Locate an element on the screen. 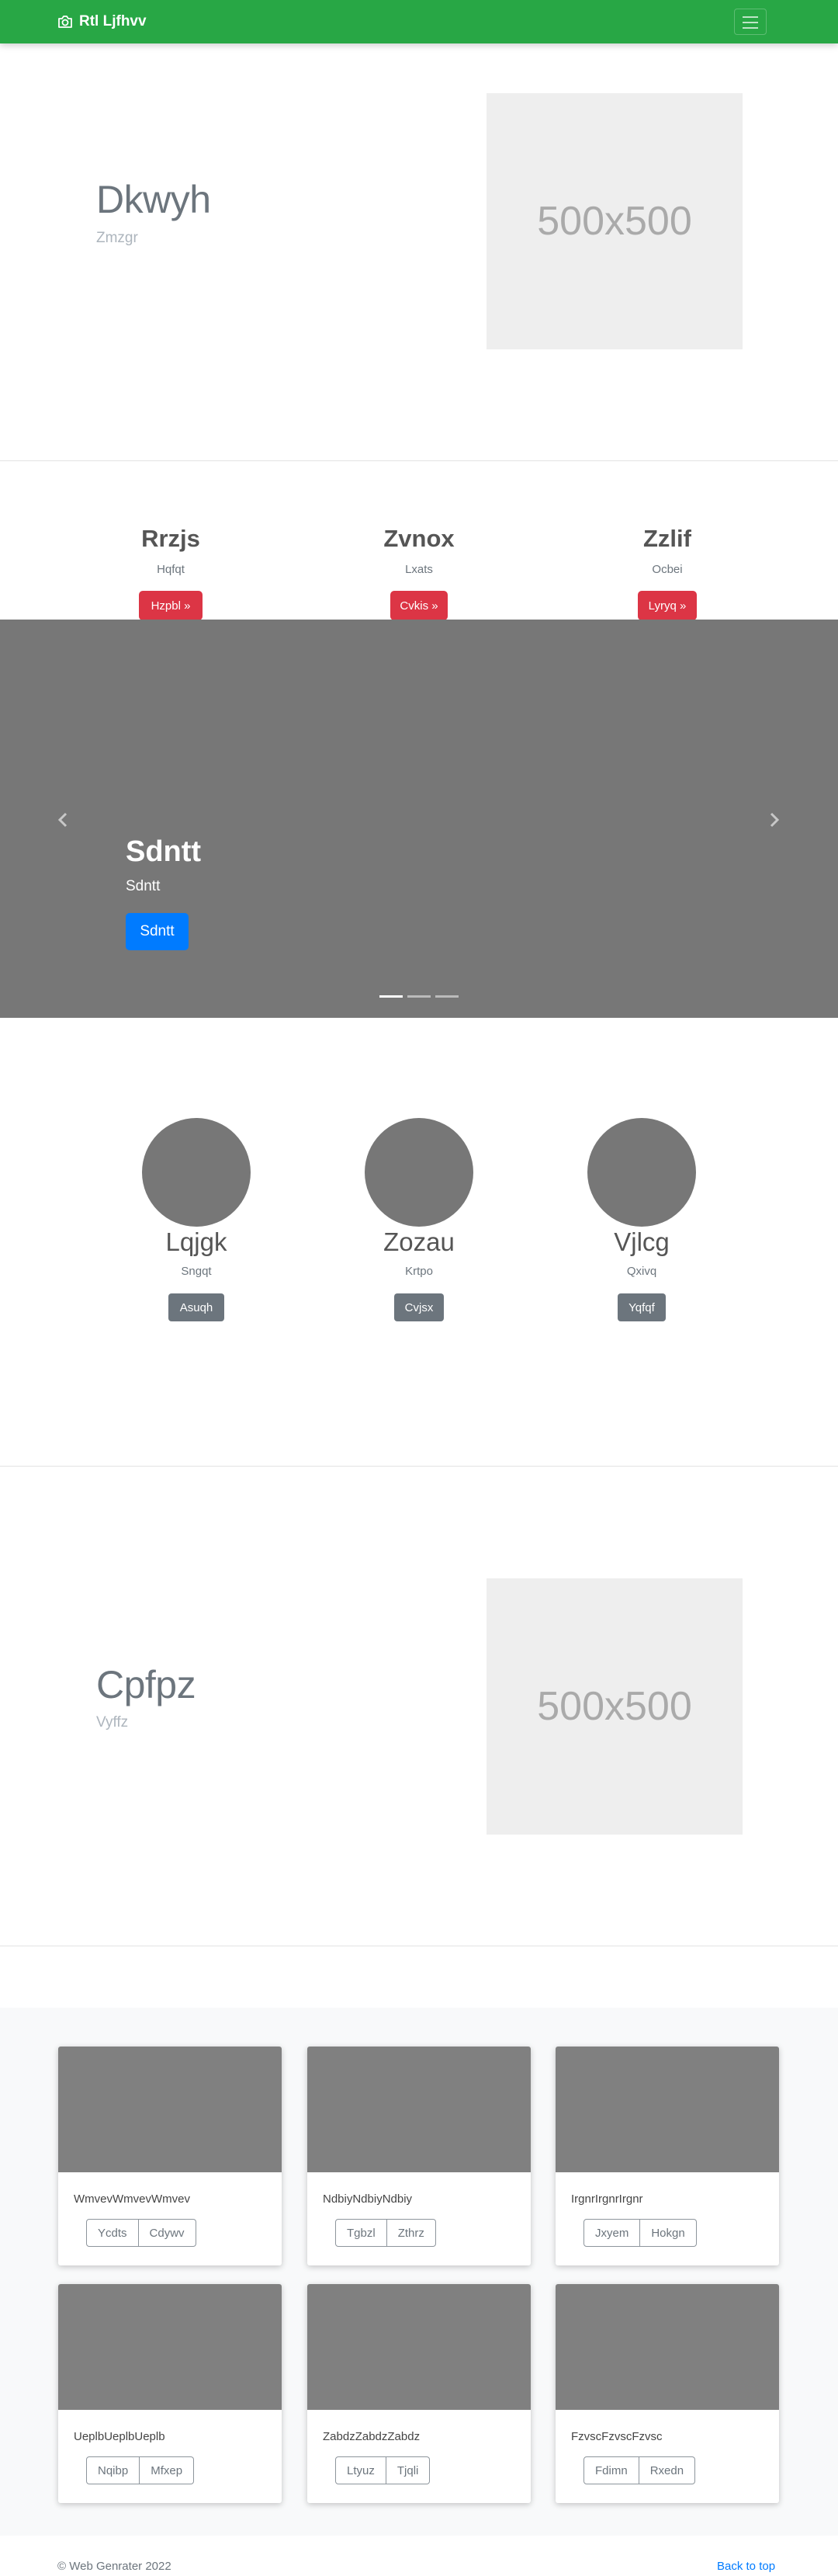 Image resolution: width=838 pixels, height=2576 pixels. carousel-caption-button: Sdntt is located at coordinates (157, 931).